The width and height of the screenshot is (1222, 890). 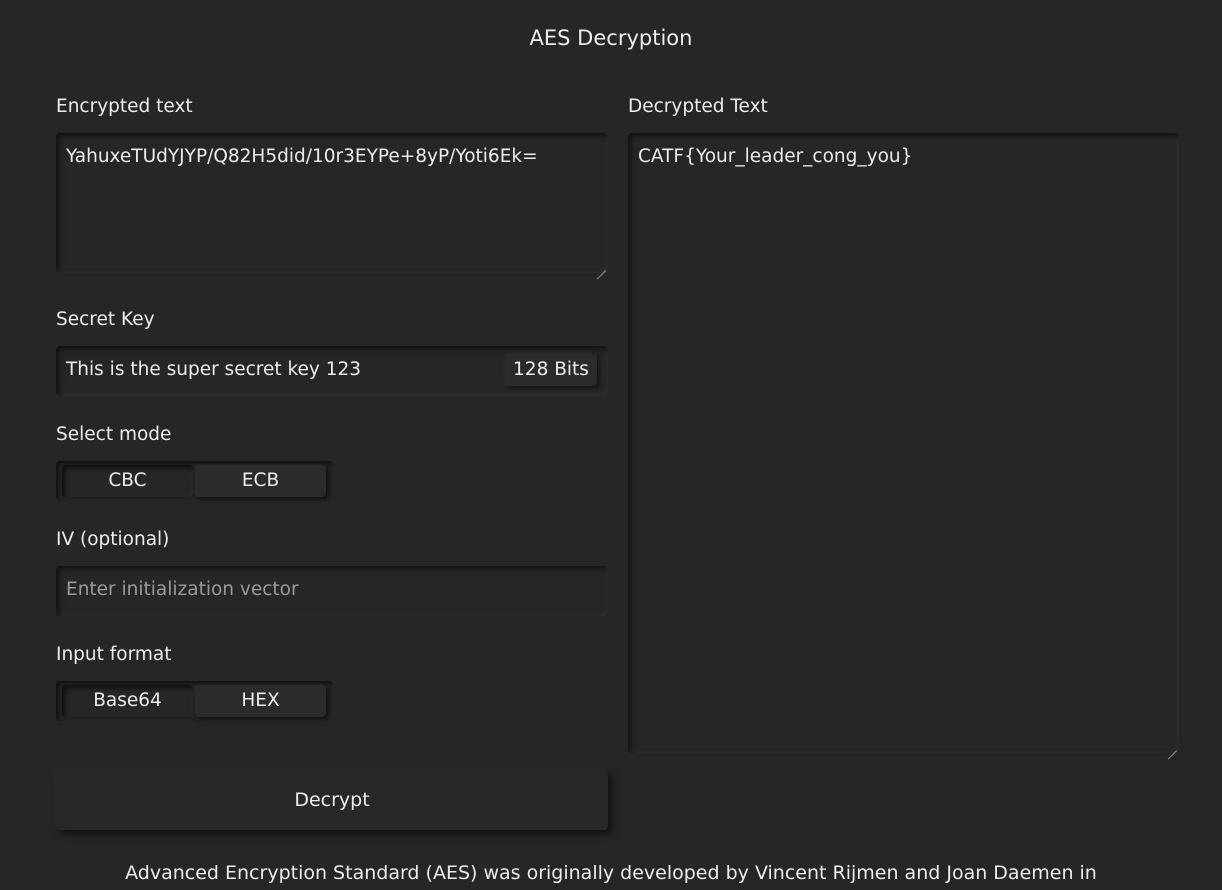 I want to click on iv-input: Enter initialization vector, so click(x=332, y=591).